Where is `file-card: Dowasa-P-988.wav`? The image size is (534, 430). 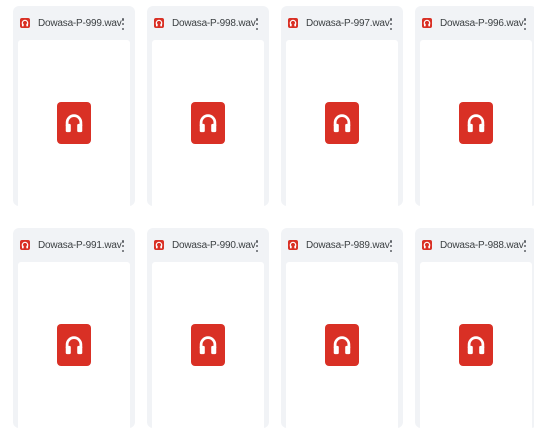 file-card: Dowasa-P-988.wav is located at coordinates (474, 328).